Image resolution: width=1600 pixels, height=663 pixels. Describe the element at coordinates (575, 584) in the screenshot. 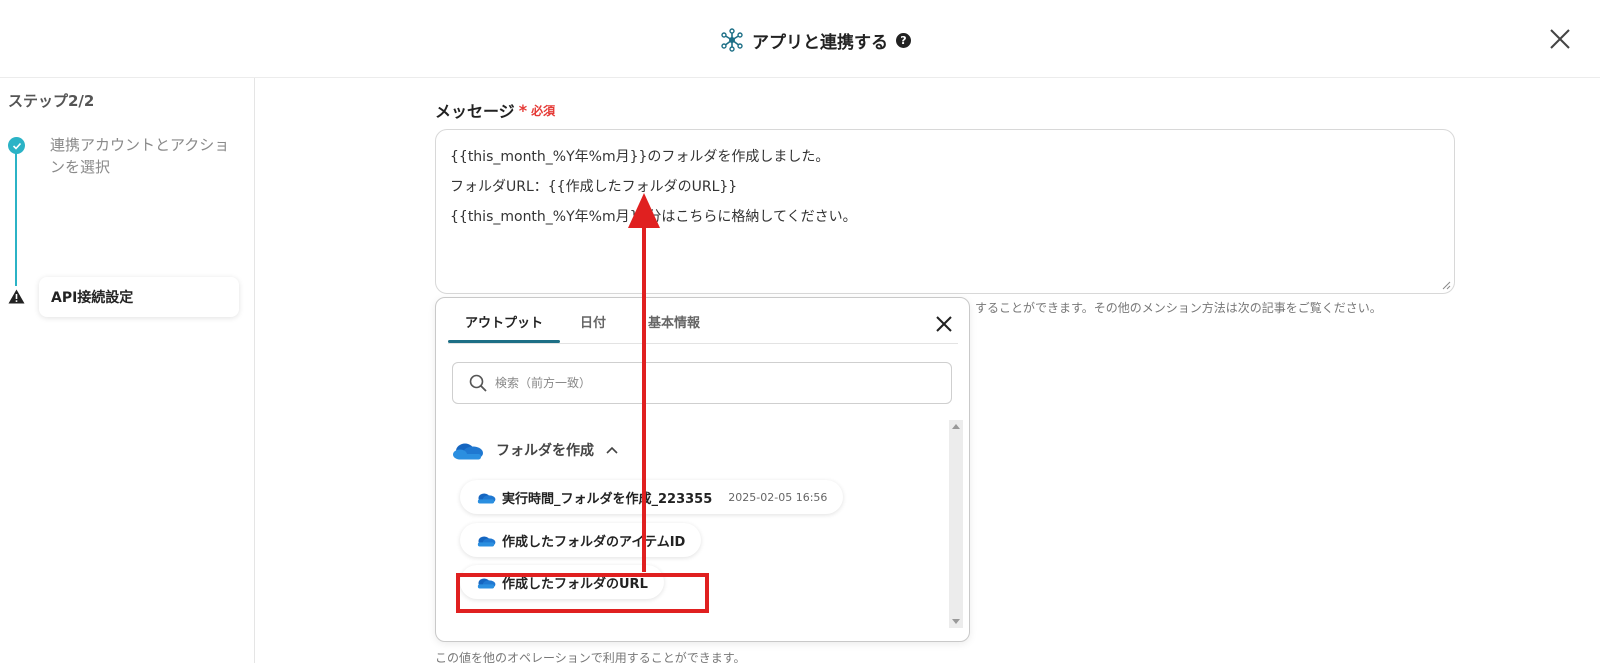

I see `output-item-label: 作成したフォルダのURL` at that location.